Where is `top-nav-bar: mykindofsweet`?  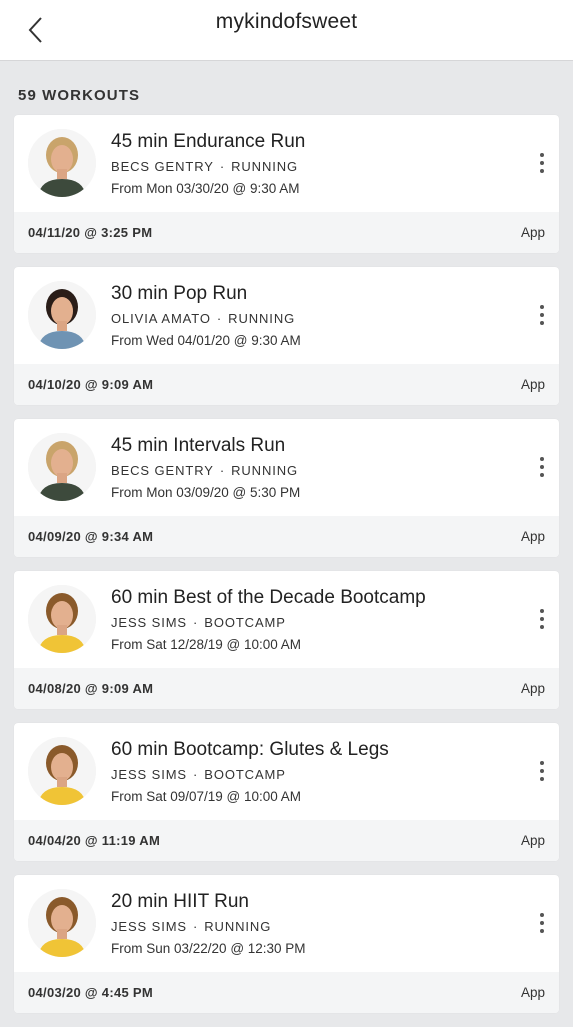 top-nav-bar: mykindofsweet is located at coordinates (286, 30).